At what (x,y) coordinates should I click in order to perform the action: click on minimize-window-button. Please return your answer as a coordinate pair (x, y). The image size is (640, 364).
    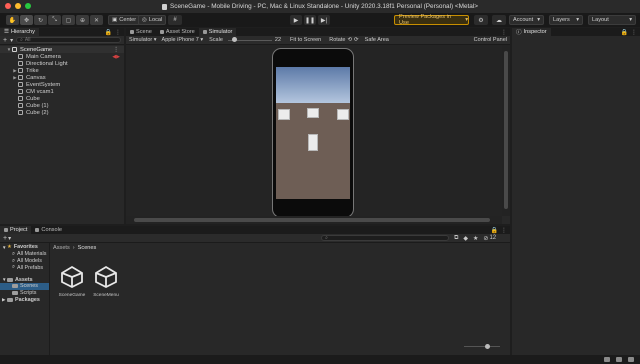
    Looking at the image, I should click on (18, 6).